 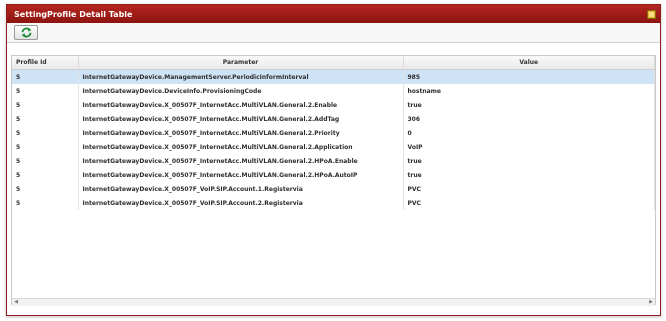 What do you see at coordinates (529, 119) in the screenshot?
I see `value-cell: 306` at bounding box center [529, 119].